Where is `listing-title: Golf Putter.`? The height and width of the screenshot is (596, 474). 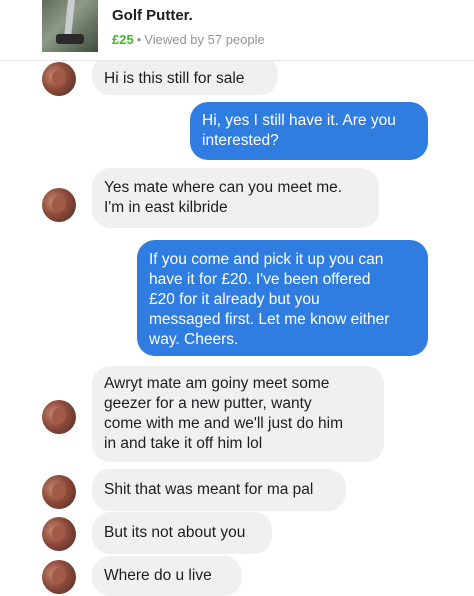 listing-title: Golf Putter. is located at coordinates (152, 15).